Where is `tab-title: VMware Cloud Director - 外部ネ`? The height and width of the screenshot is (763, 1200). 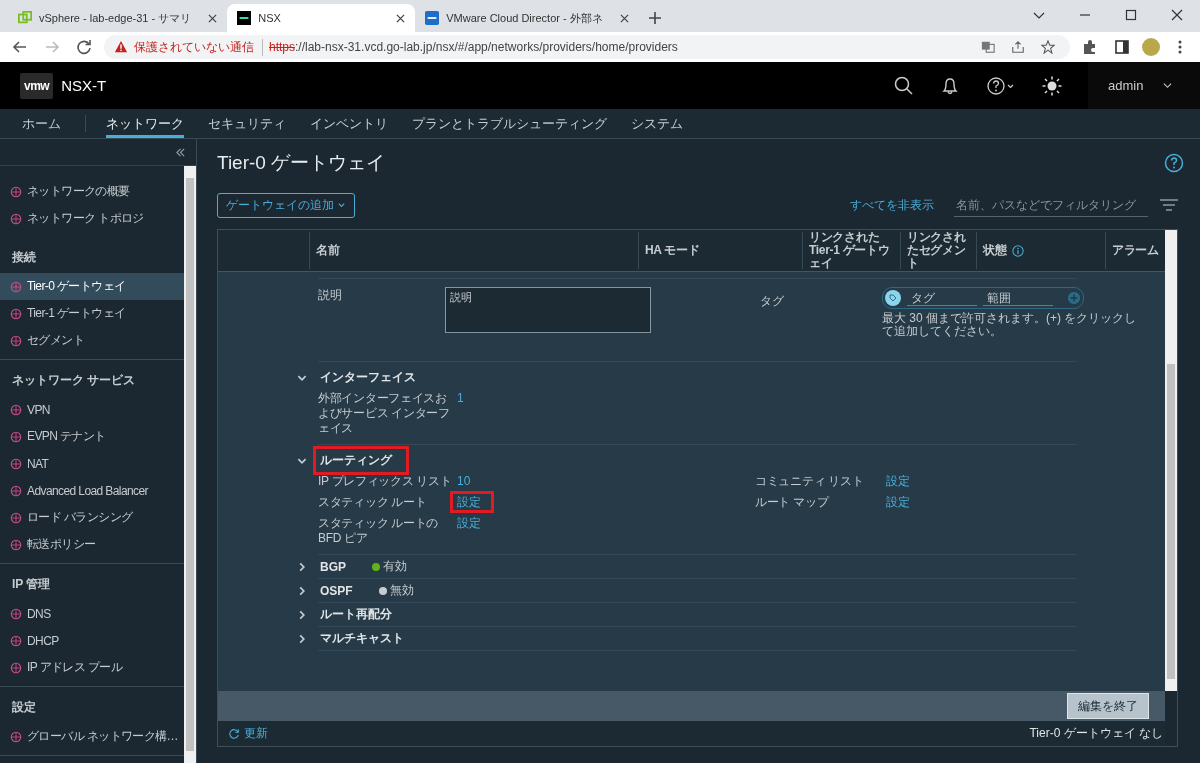
tab-title: VMware Cloud Director - 外部ネ is located at coordinates (524, 18).